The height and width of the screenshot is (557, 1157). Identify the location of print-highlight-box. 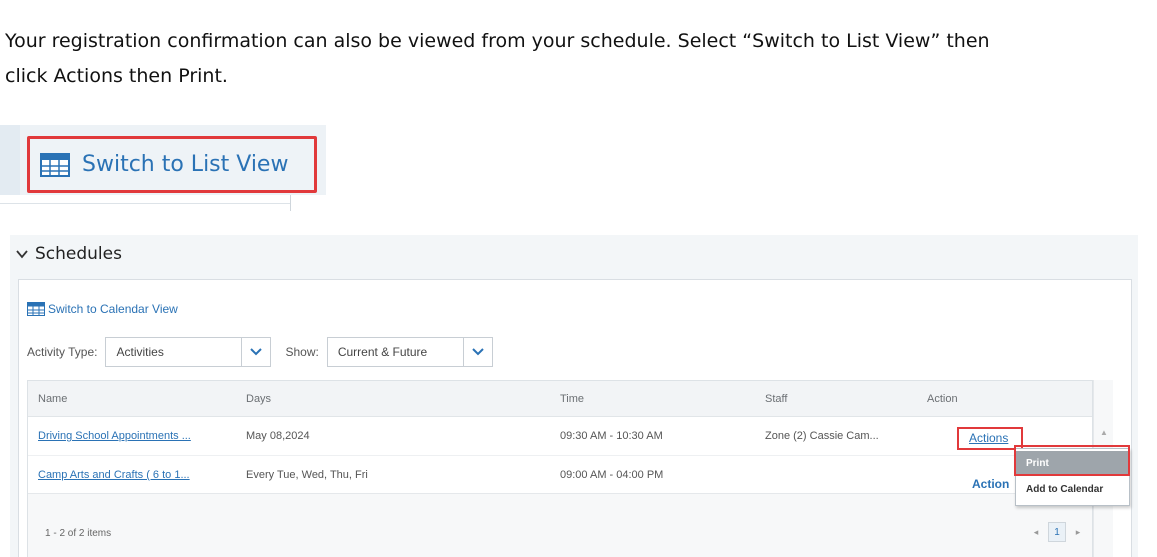
(1072, 460).